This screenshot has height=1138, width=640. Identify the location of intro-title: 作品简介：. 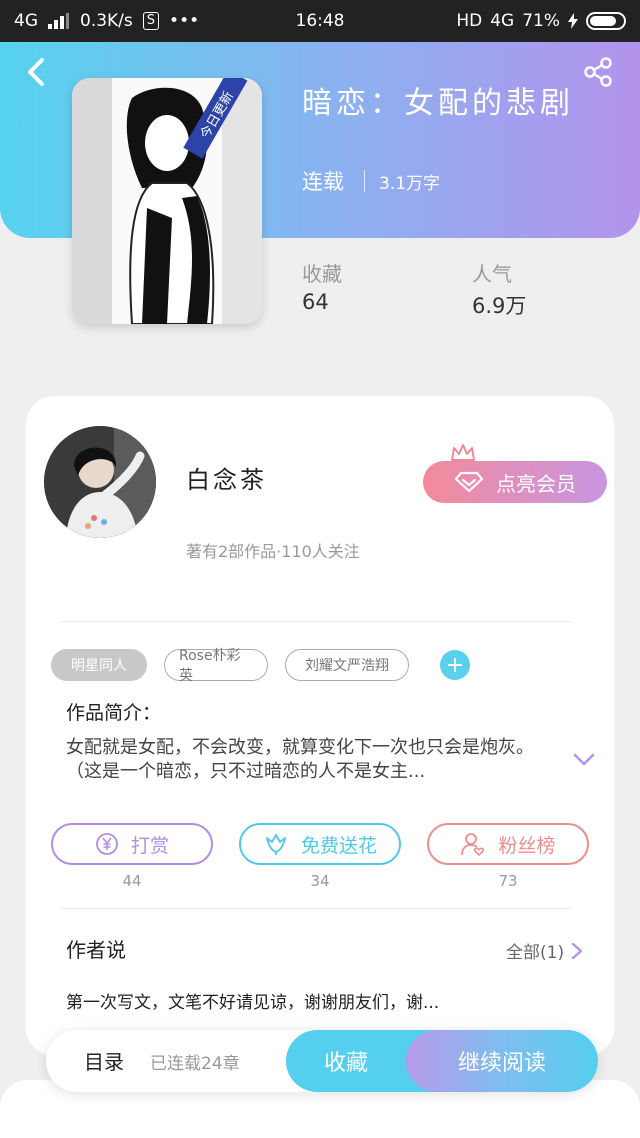
(114, 713).